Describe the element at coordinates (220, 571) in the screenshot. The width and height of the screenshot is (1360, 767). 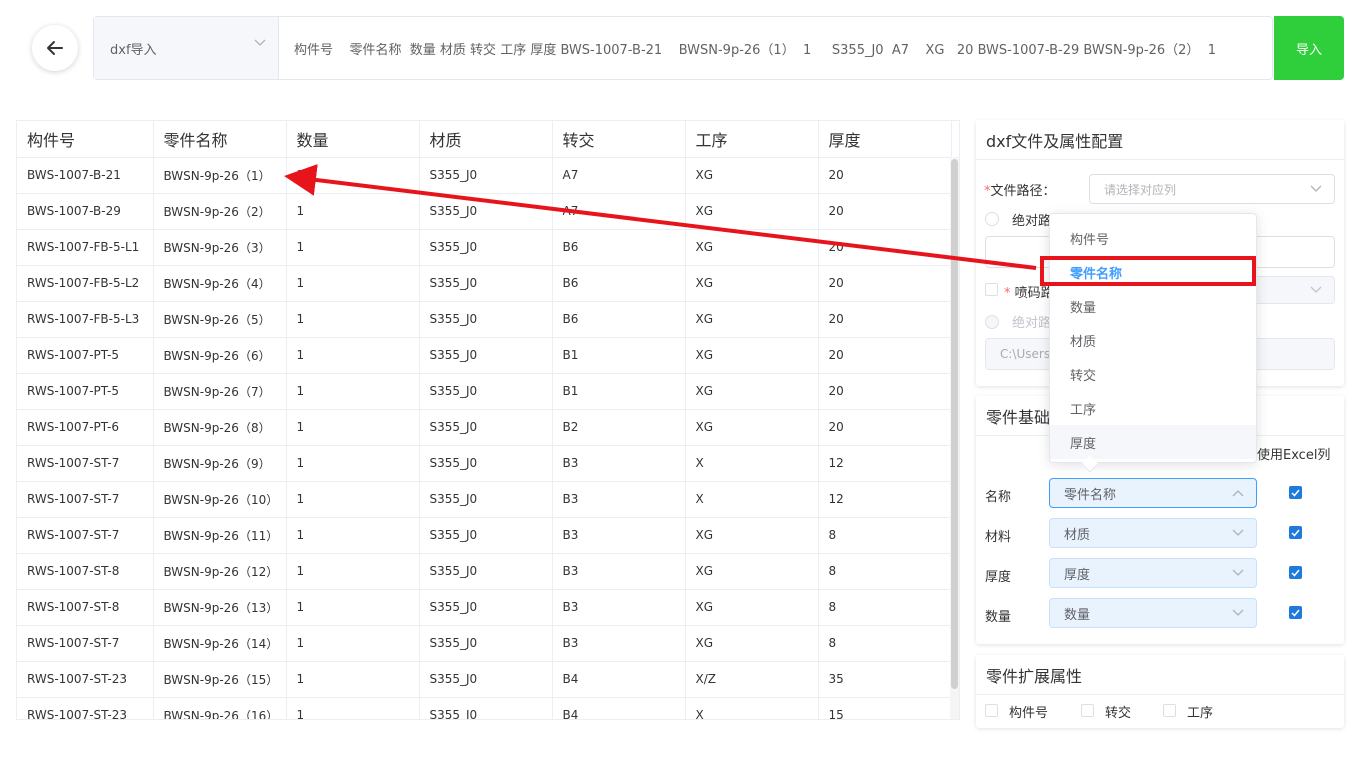
I see `table-cell: BWSN-9p-26（12）` at that location.